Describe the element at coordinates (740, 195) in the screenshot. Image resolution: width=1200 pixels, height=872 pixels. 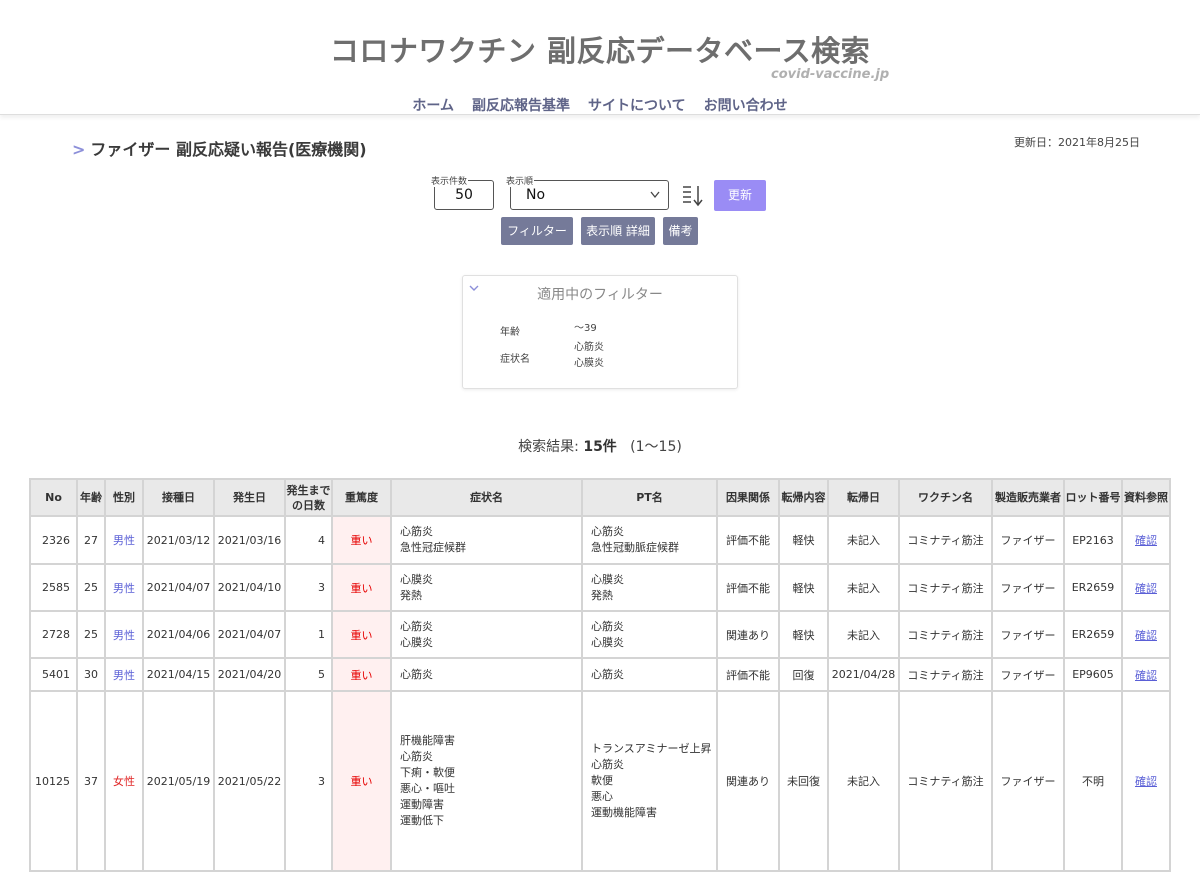
I see `update-button: 更新` at that location.